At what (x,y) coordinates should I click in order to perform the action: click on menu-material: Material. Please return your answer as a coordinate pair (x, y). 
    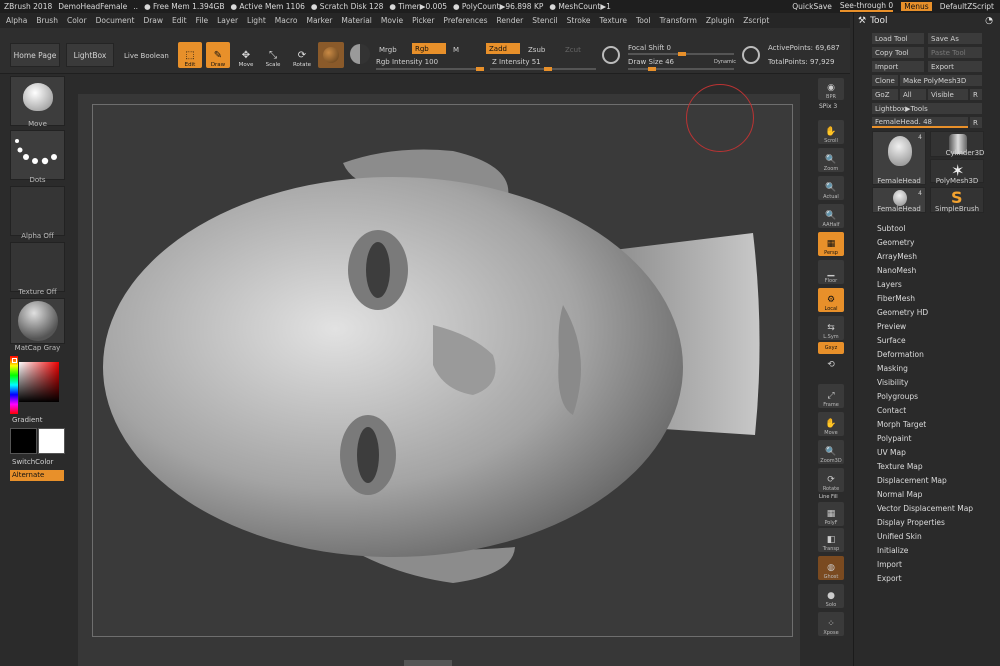
    Looking at the image, I should click on (356, 20).